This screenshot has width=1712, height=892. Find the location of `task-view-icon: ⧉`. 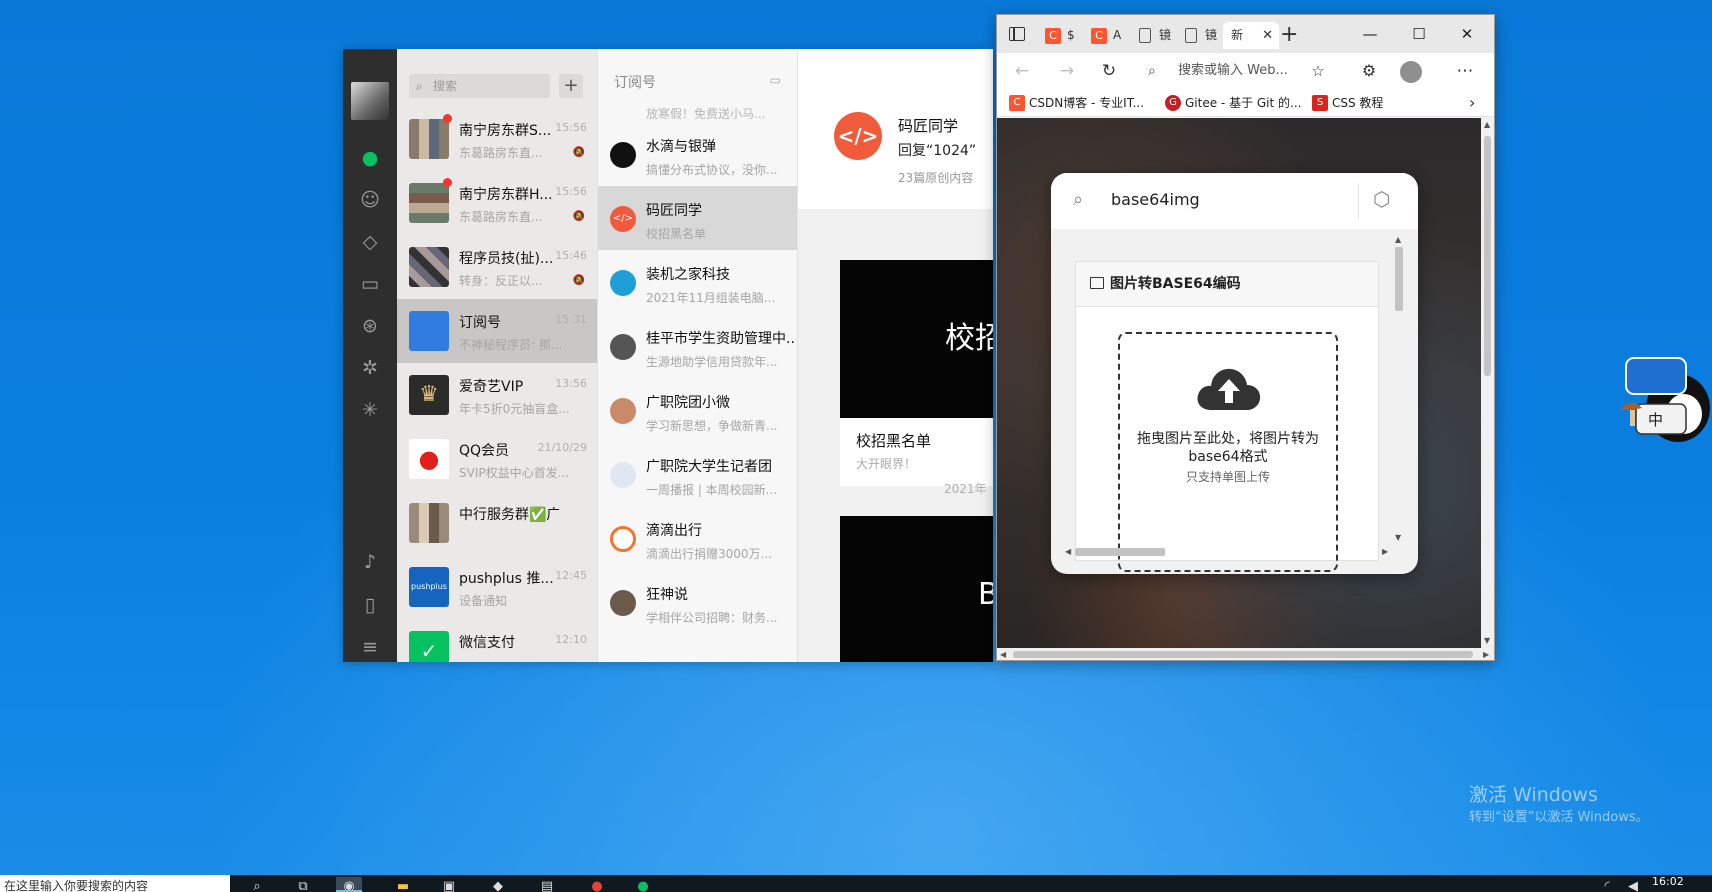

task-view-icon: ⧉ is located at coordinates (303, 884).